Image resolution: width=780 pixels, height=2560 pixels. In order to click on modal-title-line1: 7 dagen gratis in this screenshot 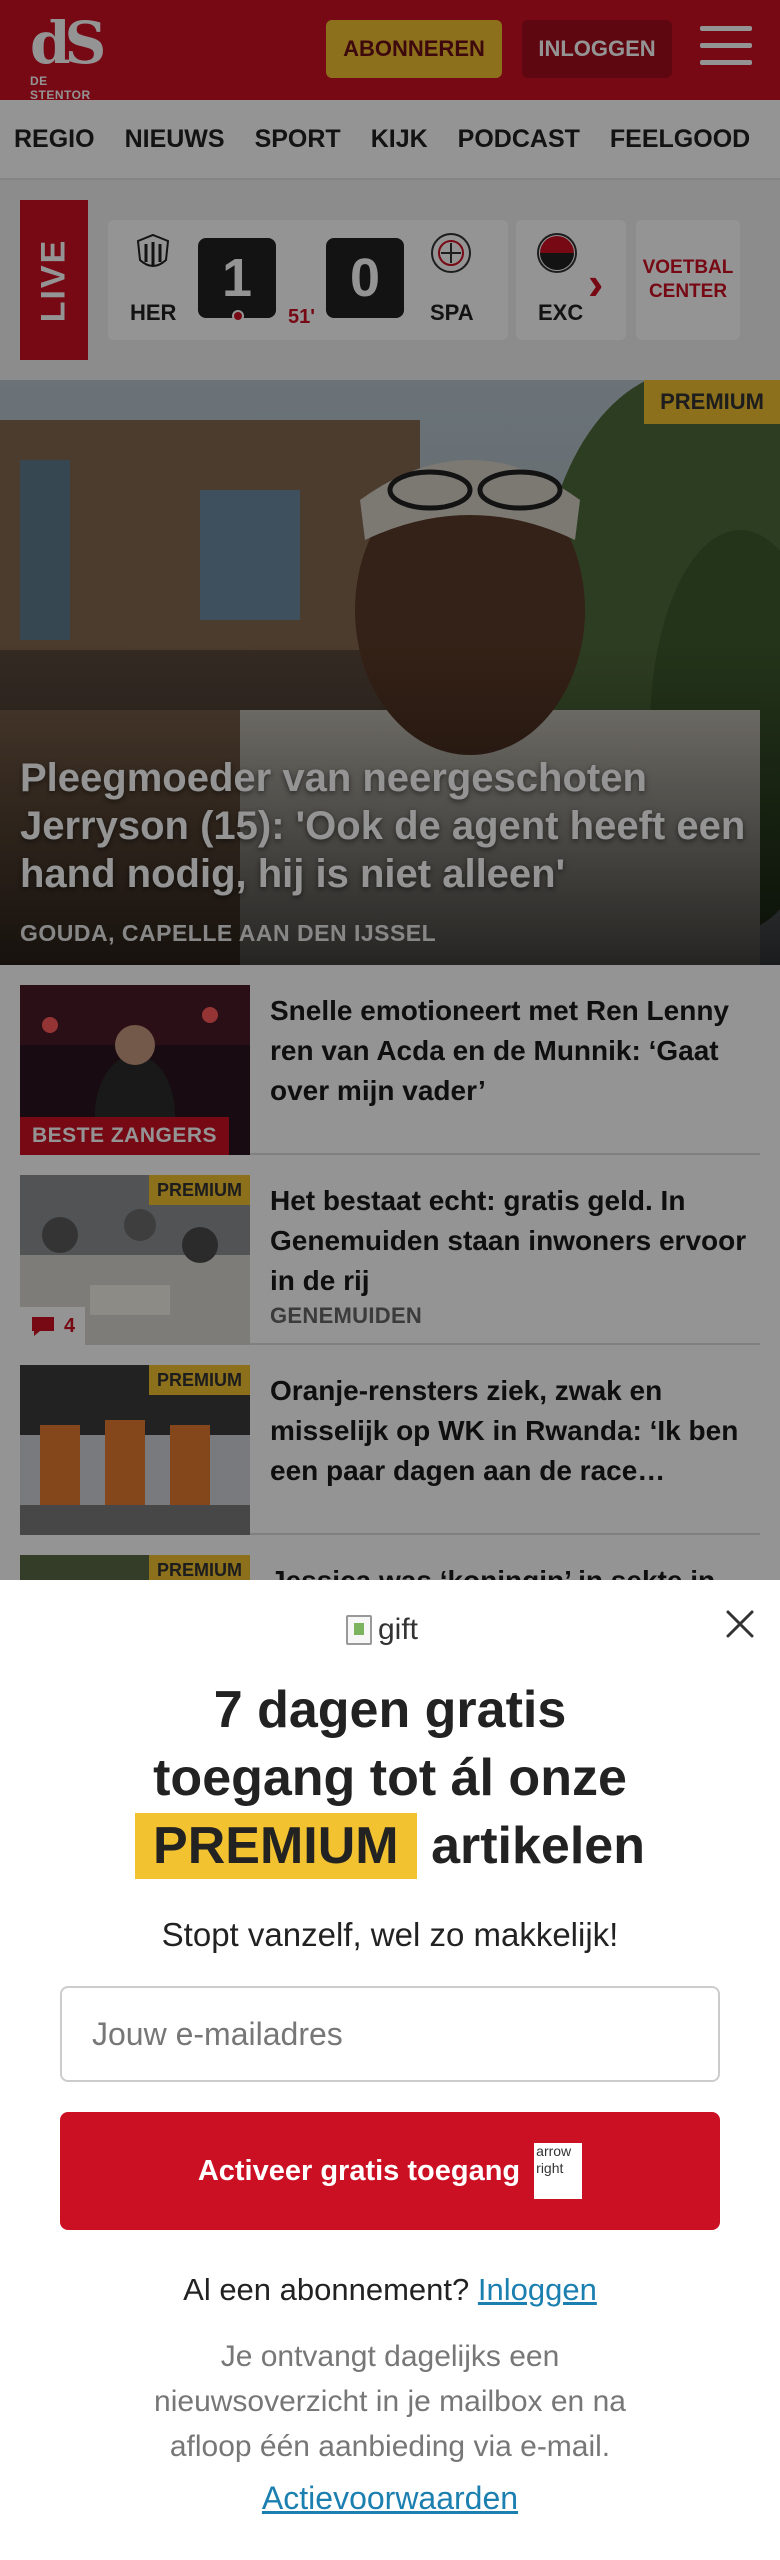, I will do `click(390, 1710)`.